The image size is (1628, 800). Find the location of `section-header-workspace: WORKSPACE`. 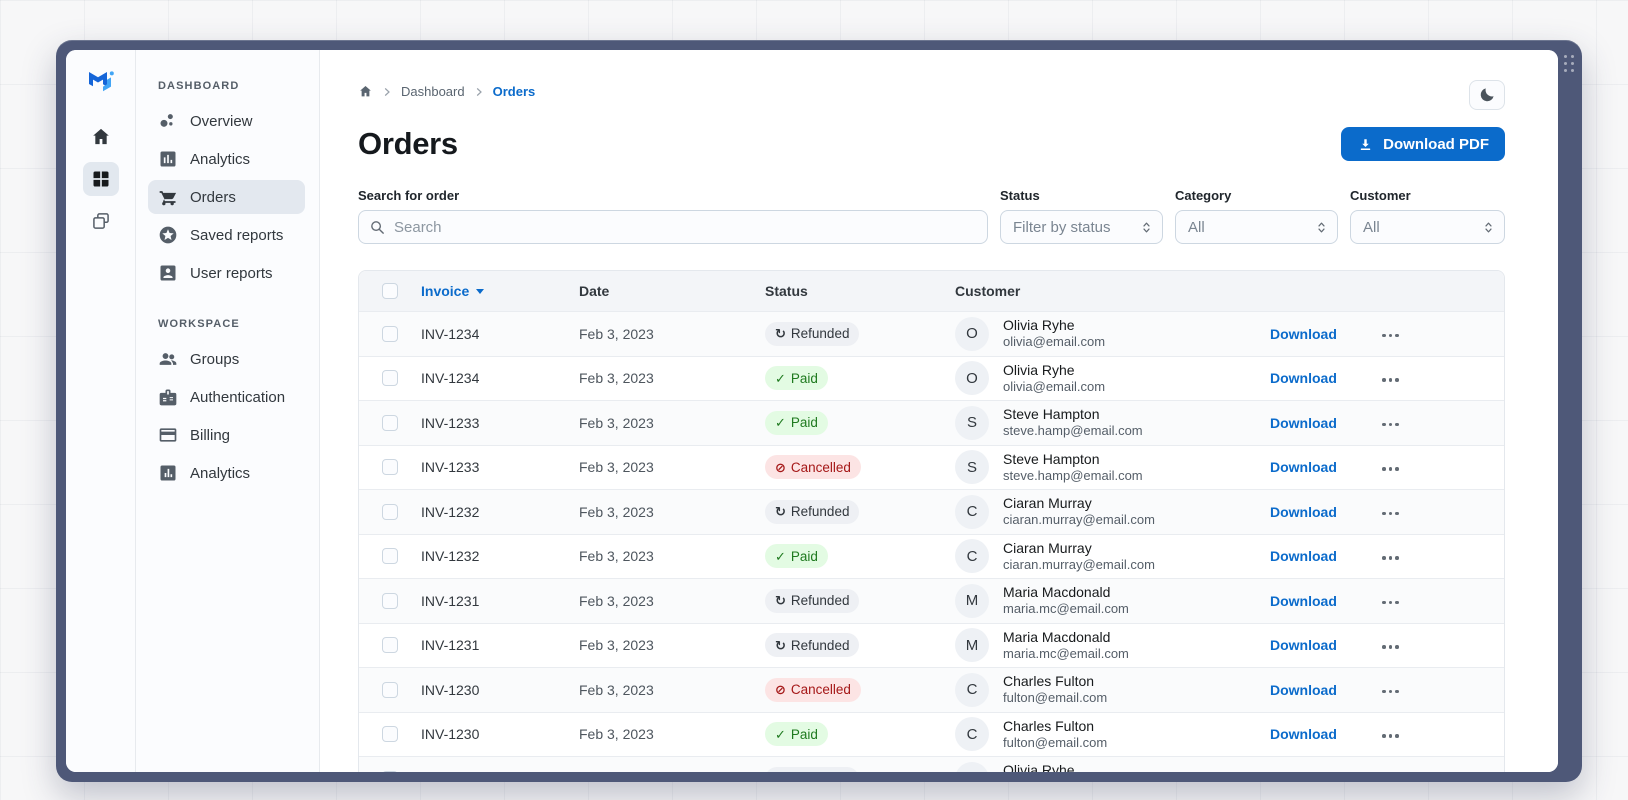

section-header-workspace: WORKSPACE is located at coordinates (199, 324).